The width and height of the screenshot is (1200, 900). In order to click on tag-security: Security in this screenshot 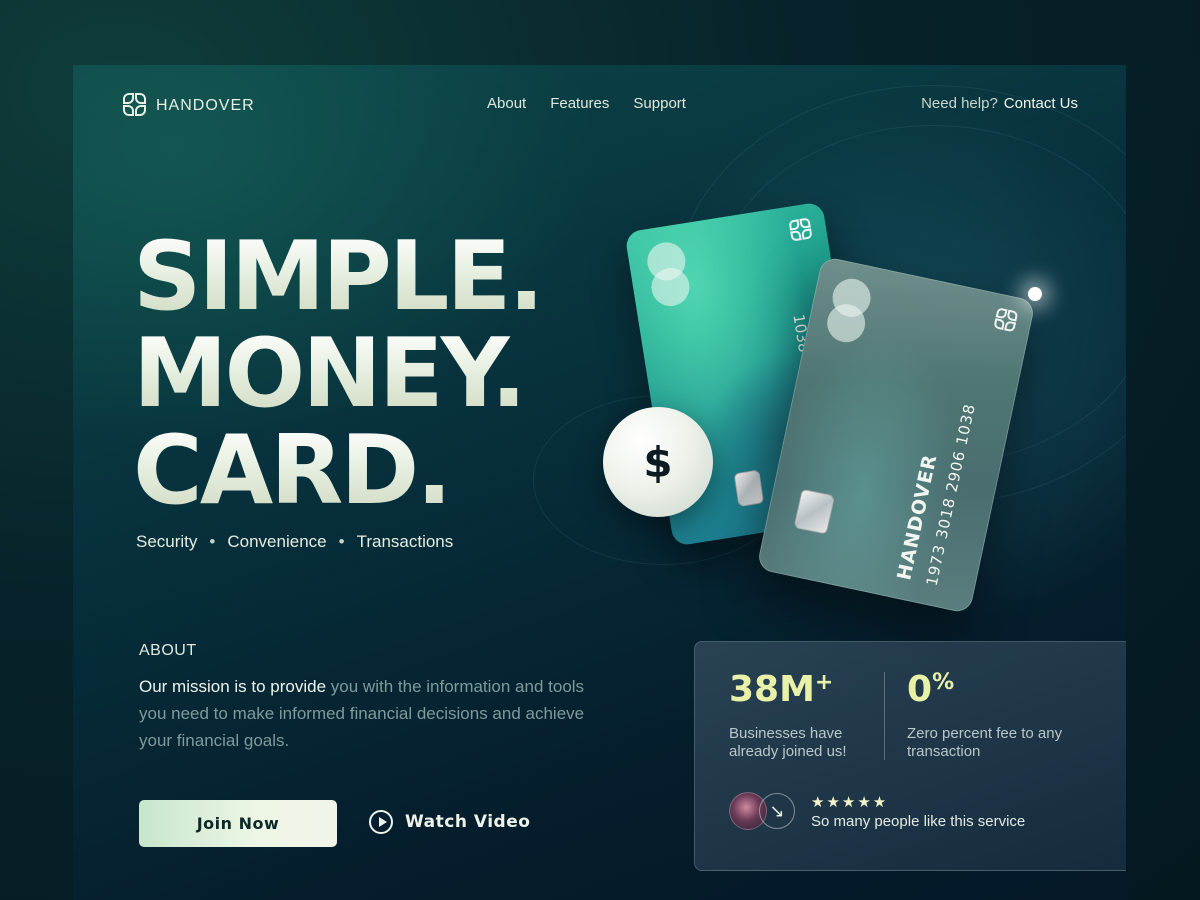, I will do `click(167, 541)`.